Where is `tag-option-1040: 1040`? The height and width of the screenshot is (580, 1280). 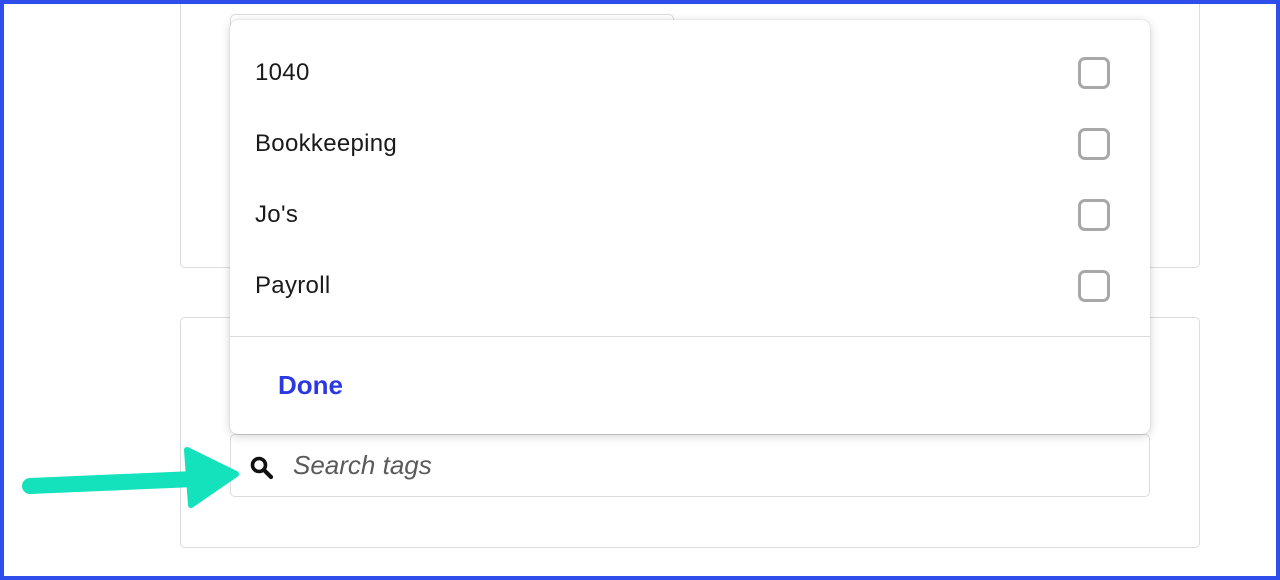 tag-option-1040: 1040 is located at coordinates (690, 72).